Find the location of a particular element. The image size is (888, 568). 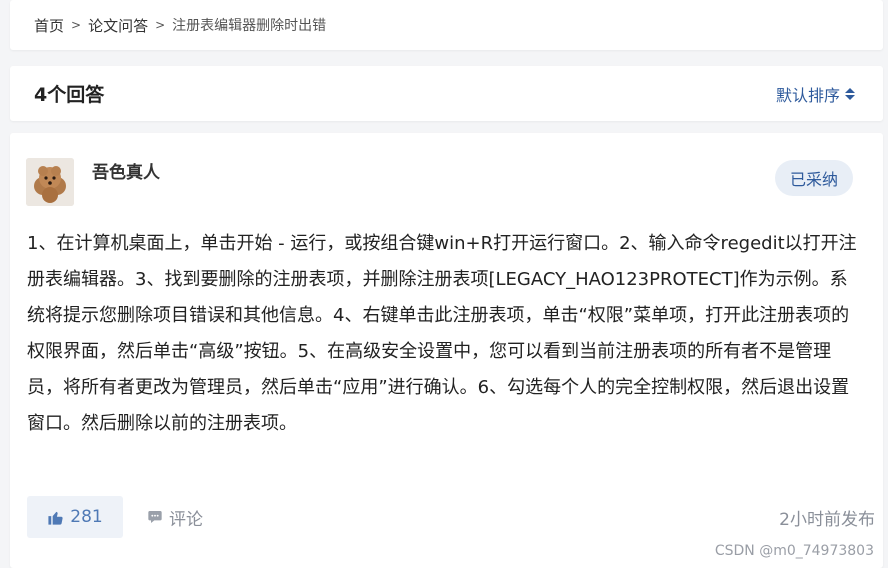

answer-footer: 281 评论 2小时前发布 is located at coordinates (451, 517).